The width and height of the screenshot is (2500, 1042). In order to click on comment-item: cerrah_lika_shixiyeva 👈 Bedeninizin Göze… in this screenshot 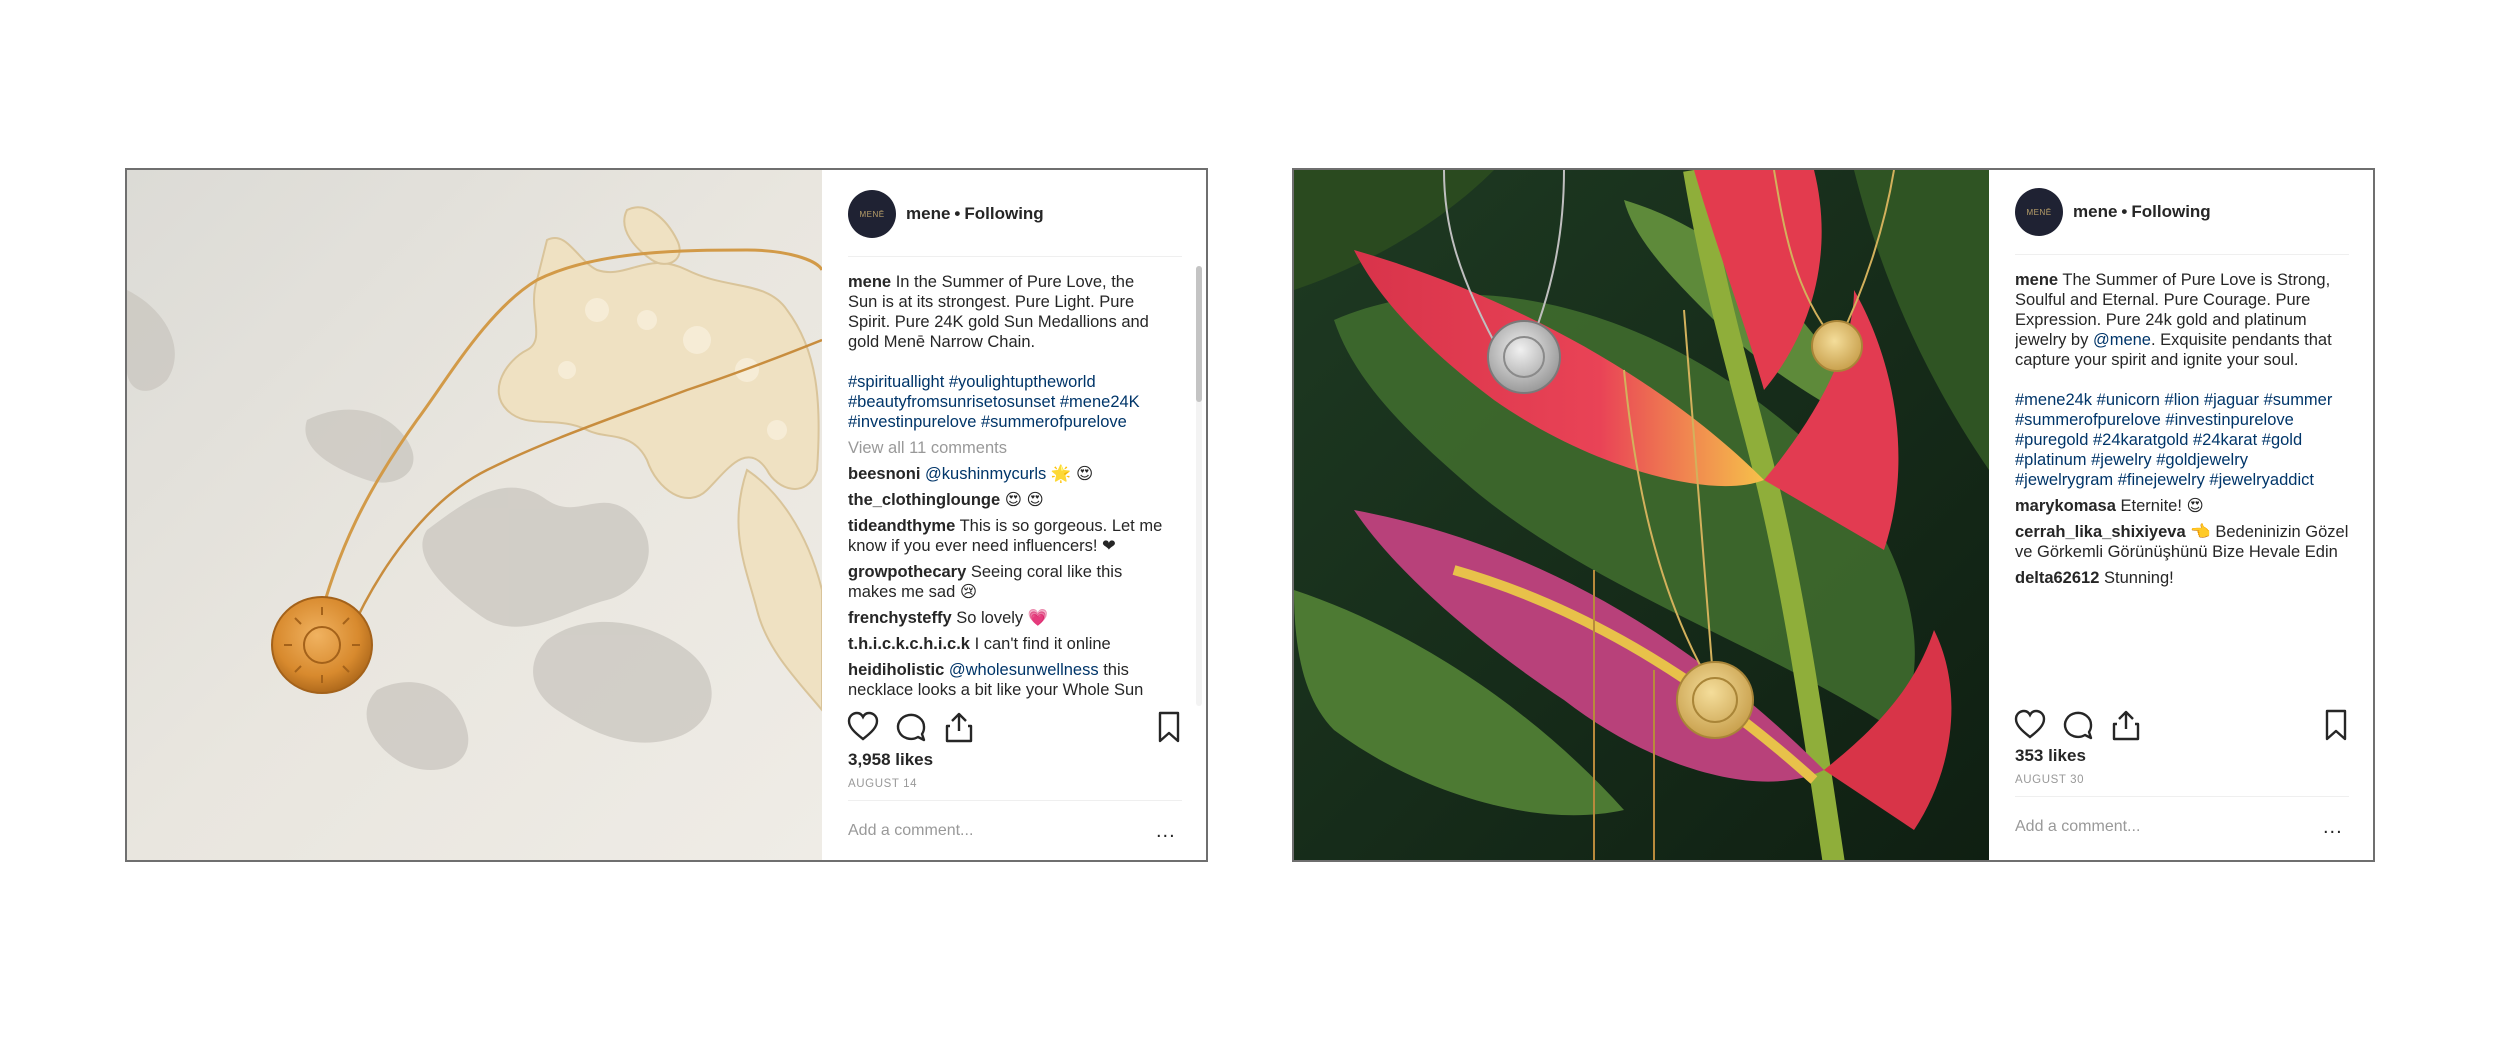, I will do `click(2182, 542)`.